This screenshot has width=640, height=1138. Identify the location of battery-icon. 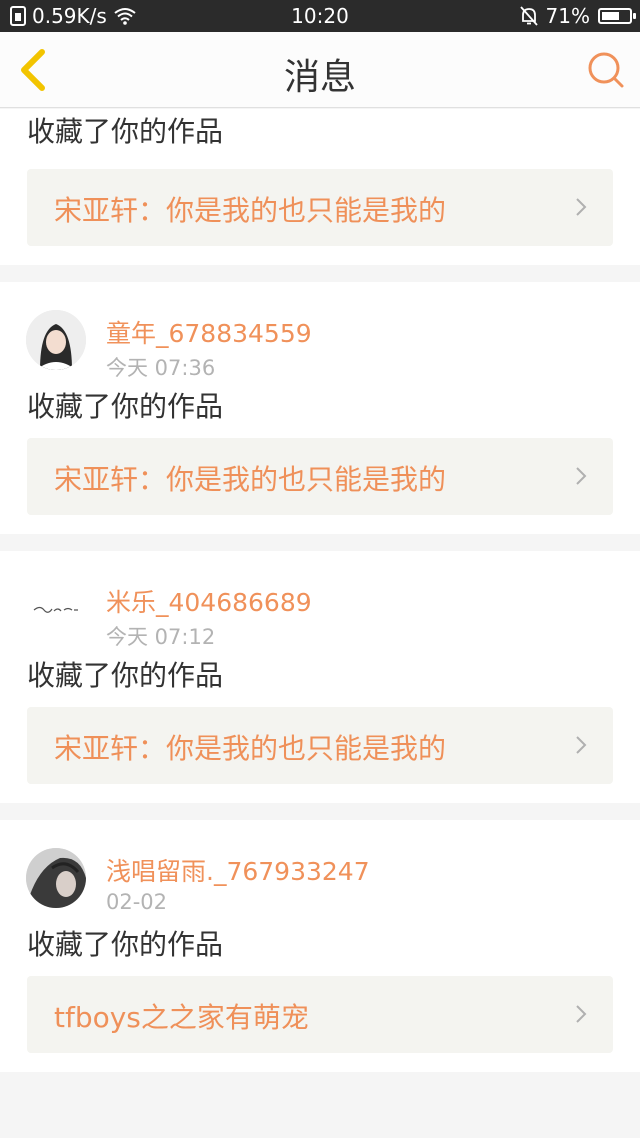
(617, 16).